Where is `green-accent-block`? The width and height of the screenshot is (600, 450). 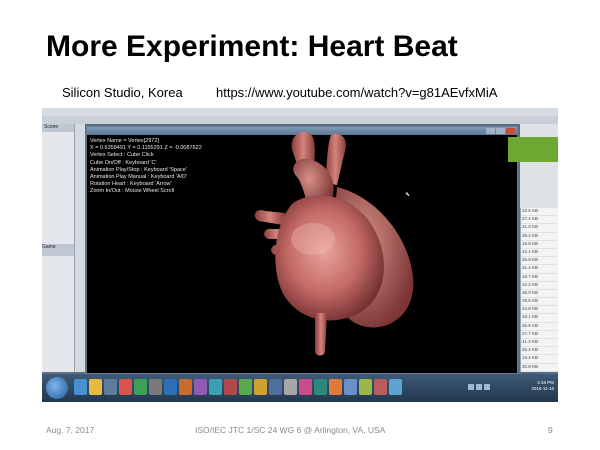 green-accent-block is located at coordinates (533, 149).